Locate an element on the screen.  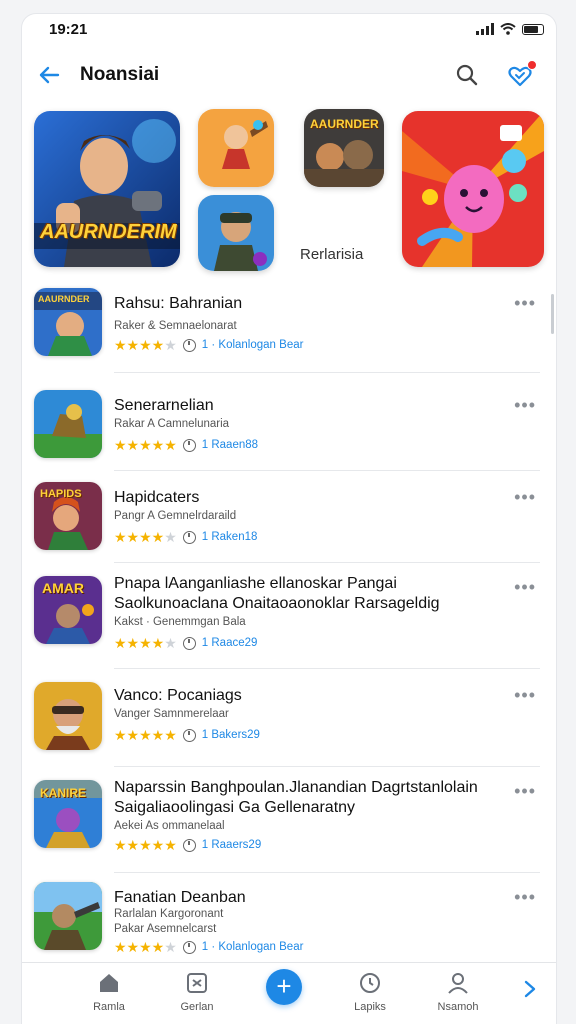
featured-art-soldier is located at coordinates (236, 233).